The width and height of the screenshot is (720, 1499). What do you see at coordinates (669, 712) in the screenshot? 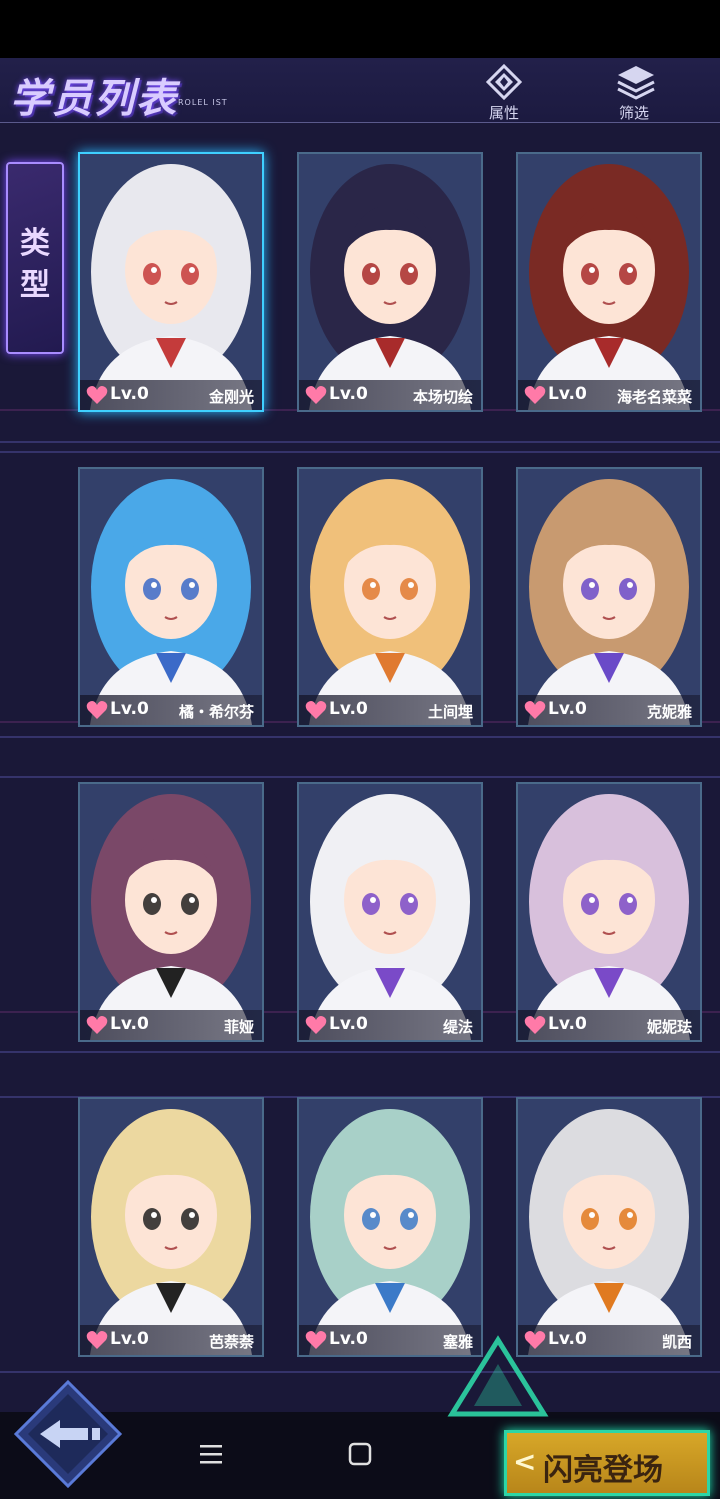
I see `student-name: 克妮雅` at bounding box center [669, 712].